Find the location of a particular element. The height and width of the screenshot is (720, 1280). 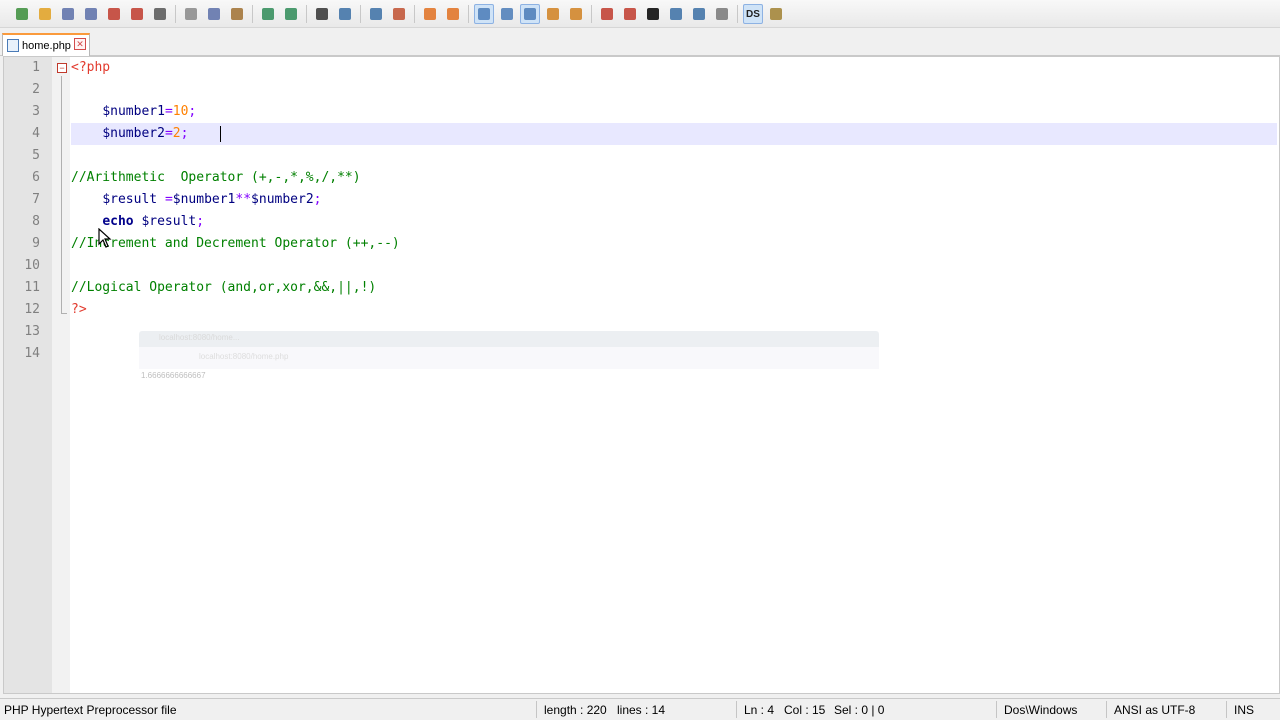

code-line: //Logical Operator (and,or,xor,&&,||,!) is located at coordinates (223, 288).